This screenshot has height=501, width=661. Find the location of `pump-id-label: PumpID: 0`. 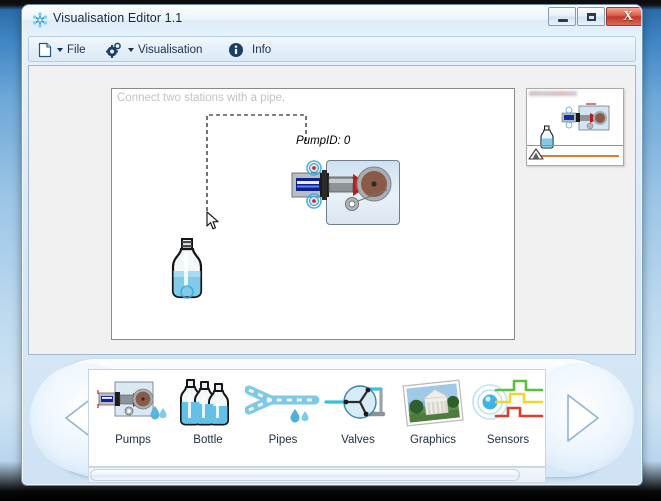

pump-id-label: PumpID: 0 is located at coordinates (323, 141).